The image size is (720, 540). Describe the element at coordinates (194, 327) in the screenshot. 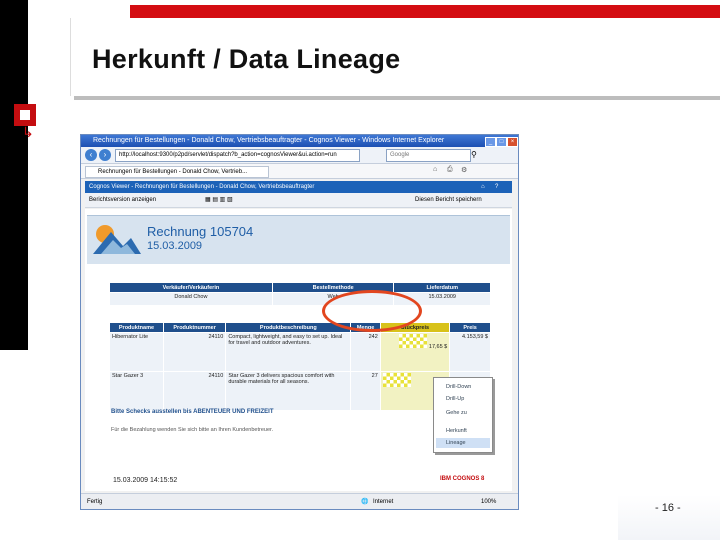

I see `table-header: Produktnummer` at that location.